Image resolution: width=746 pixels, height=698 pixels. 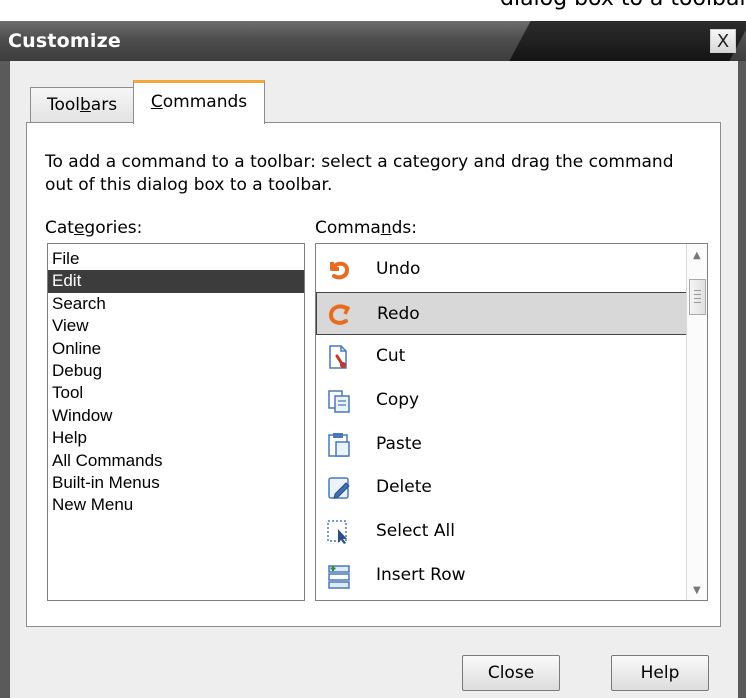 What do you see at coordinates (404, 487) in the screenshot?
I see `command-label: Delete` at bounding box center [404, 487].